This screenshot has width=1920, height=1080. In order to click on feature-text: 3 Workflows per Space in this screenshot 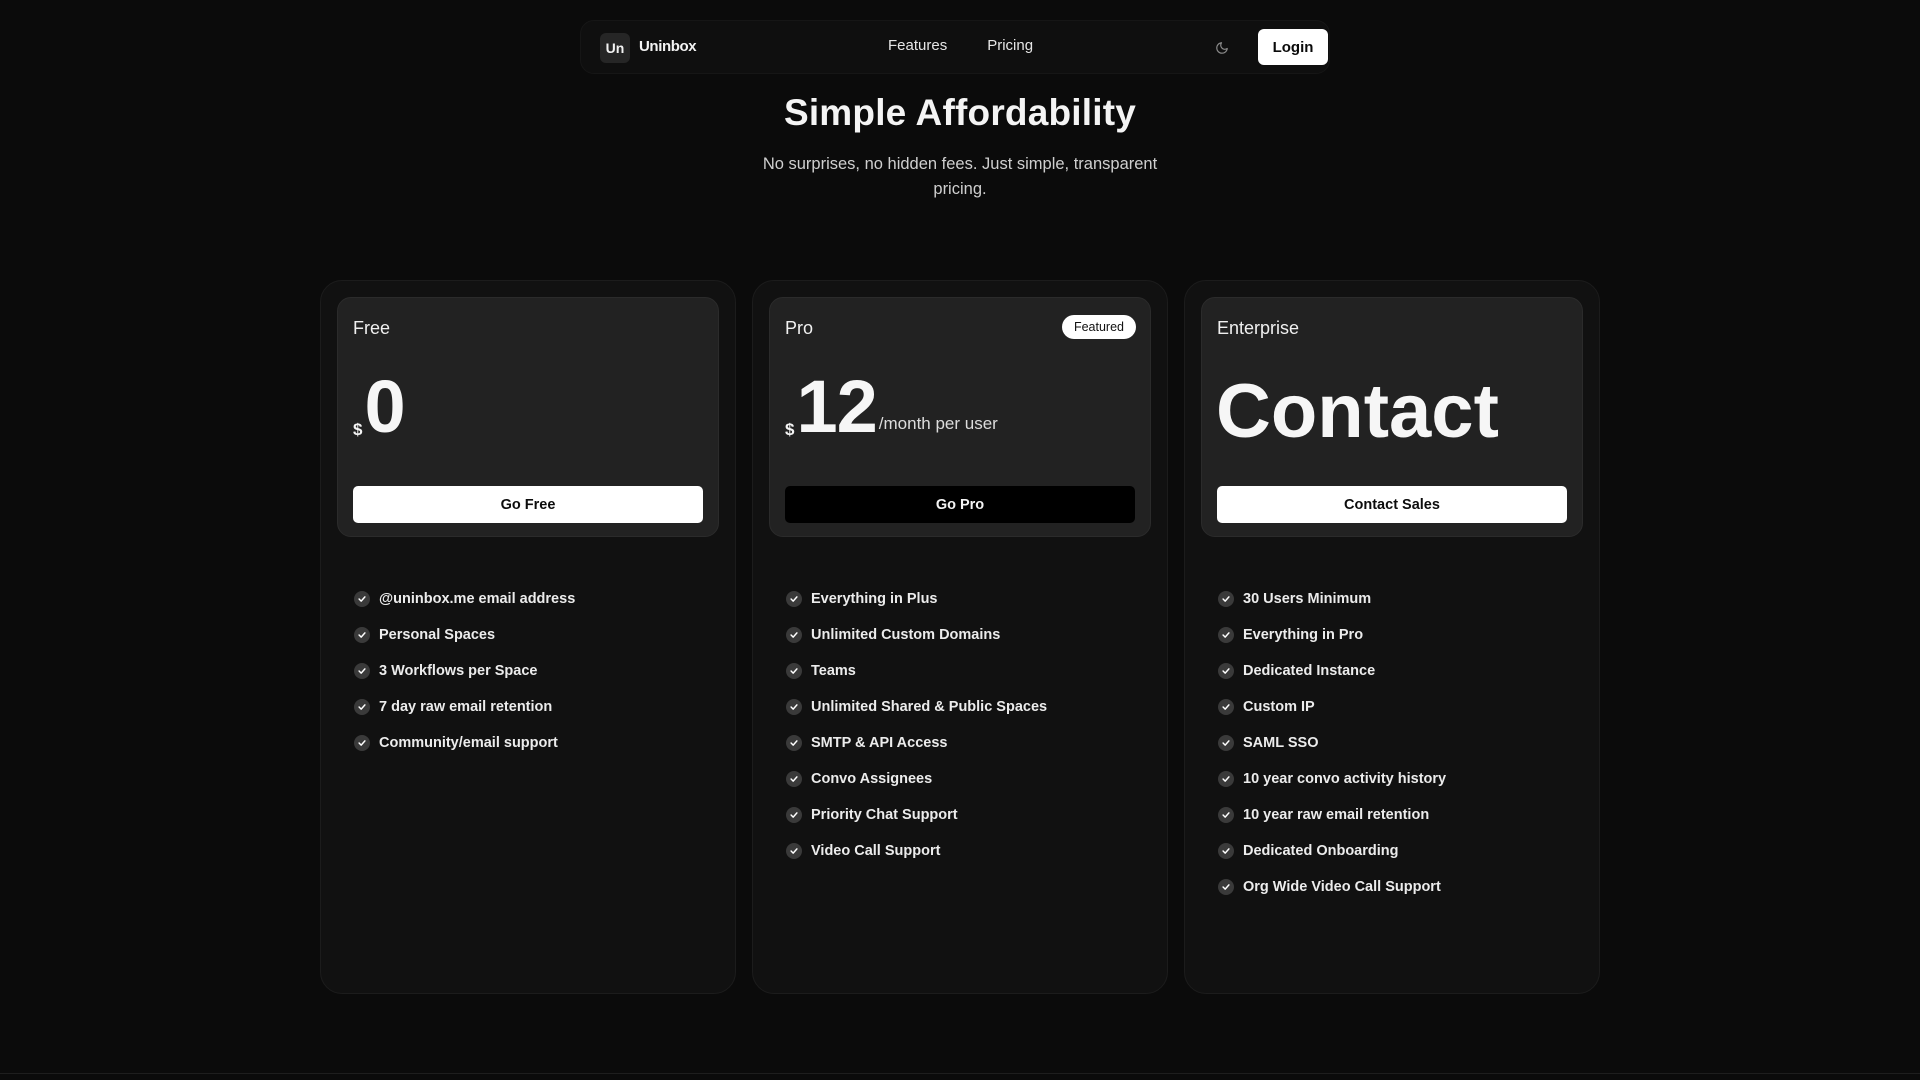, I will do `click(458, 671)`.